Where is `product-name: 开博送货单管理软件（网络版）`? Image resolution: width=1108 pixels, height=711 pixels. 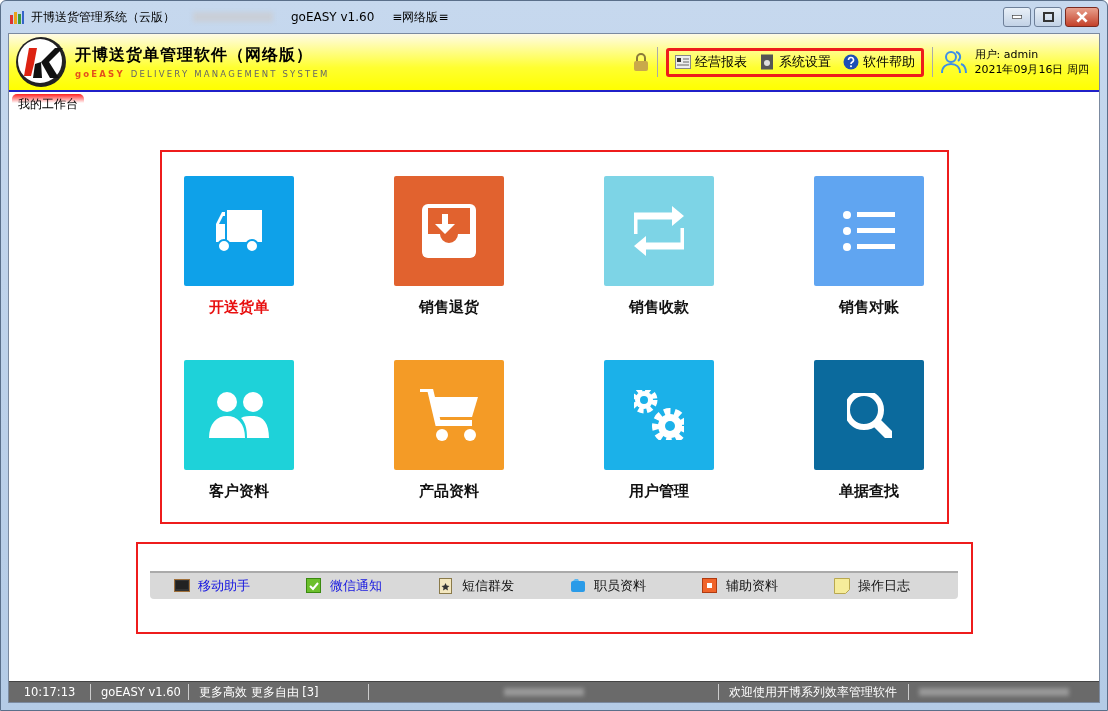
product-name: 开博送货单管理软件（网络版） is located at coordinates (194, 55).